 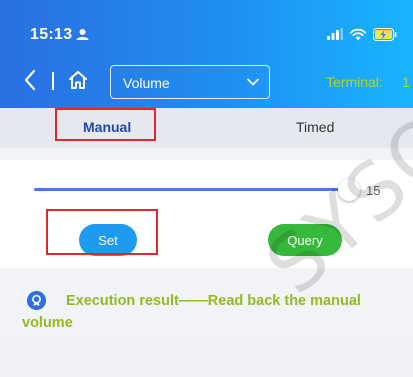 What do you see at coordinates (108, 240) in the screenshot?
I see `set-button: Set` at bounding box center [108, 240].